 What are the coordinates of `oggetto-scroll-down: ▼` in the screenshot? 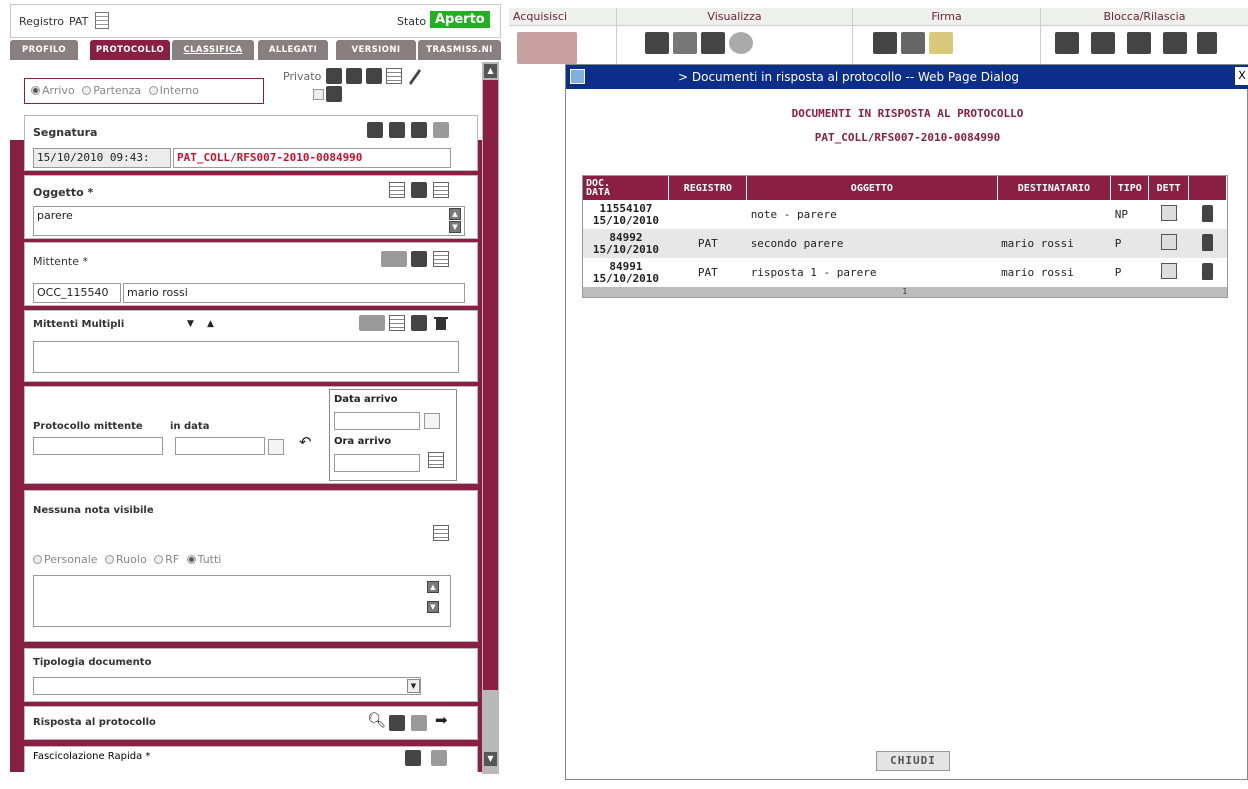 It's located at (455, 227).